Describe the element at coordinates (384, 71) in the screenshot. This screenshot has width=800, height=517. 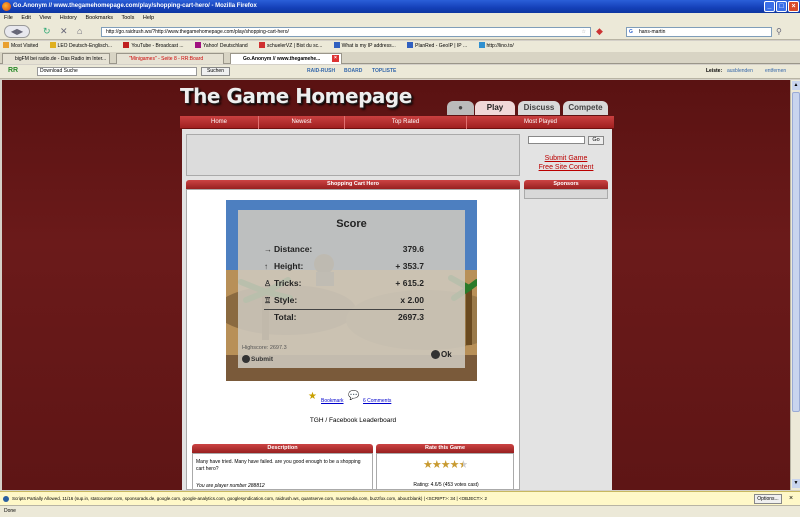
I see `topliste-link: TOPLISTE` at that location.